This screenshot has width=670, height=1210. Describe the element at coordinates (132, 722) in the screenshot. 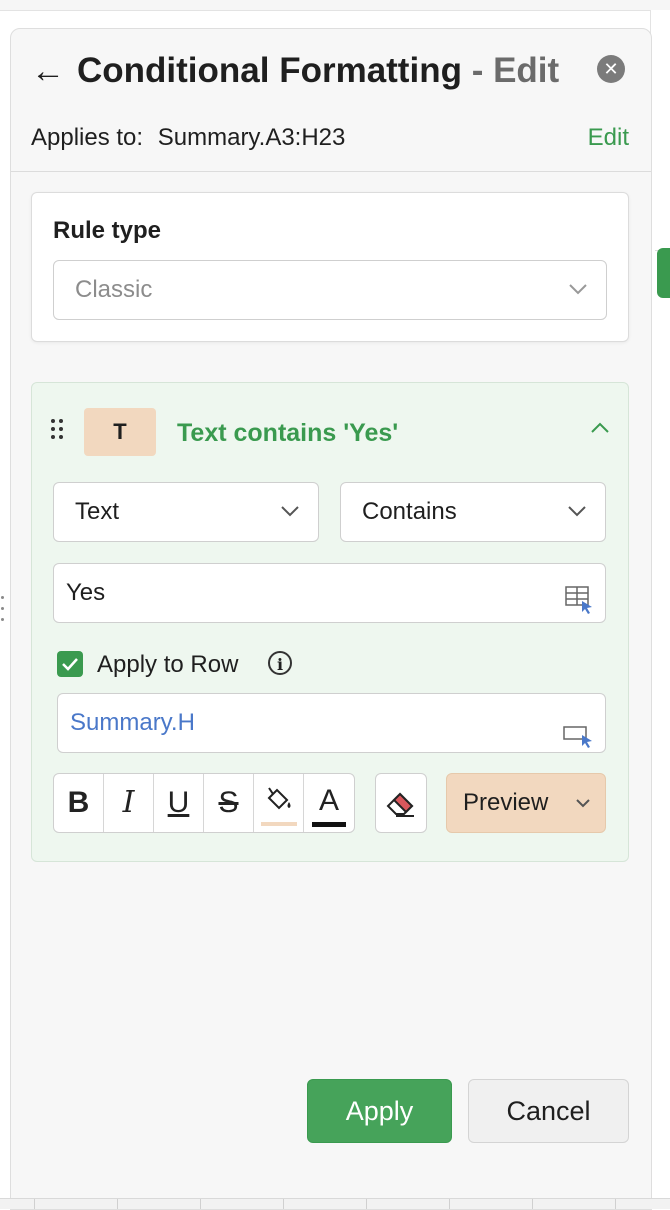

I see `row-reference-value: Summary.H` at that location.